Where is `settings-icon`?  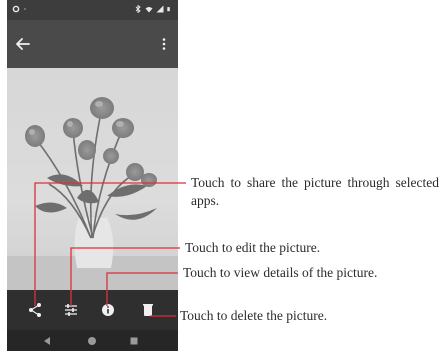 settings-icon is located at coordinates (16, 9).